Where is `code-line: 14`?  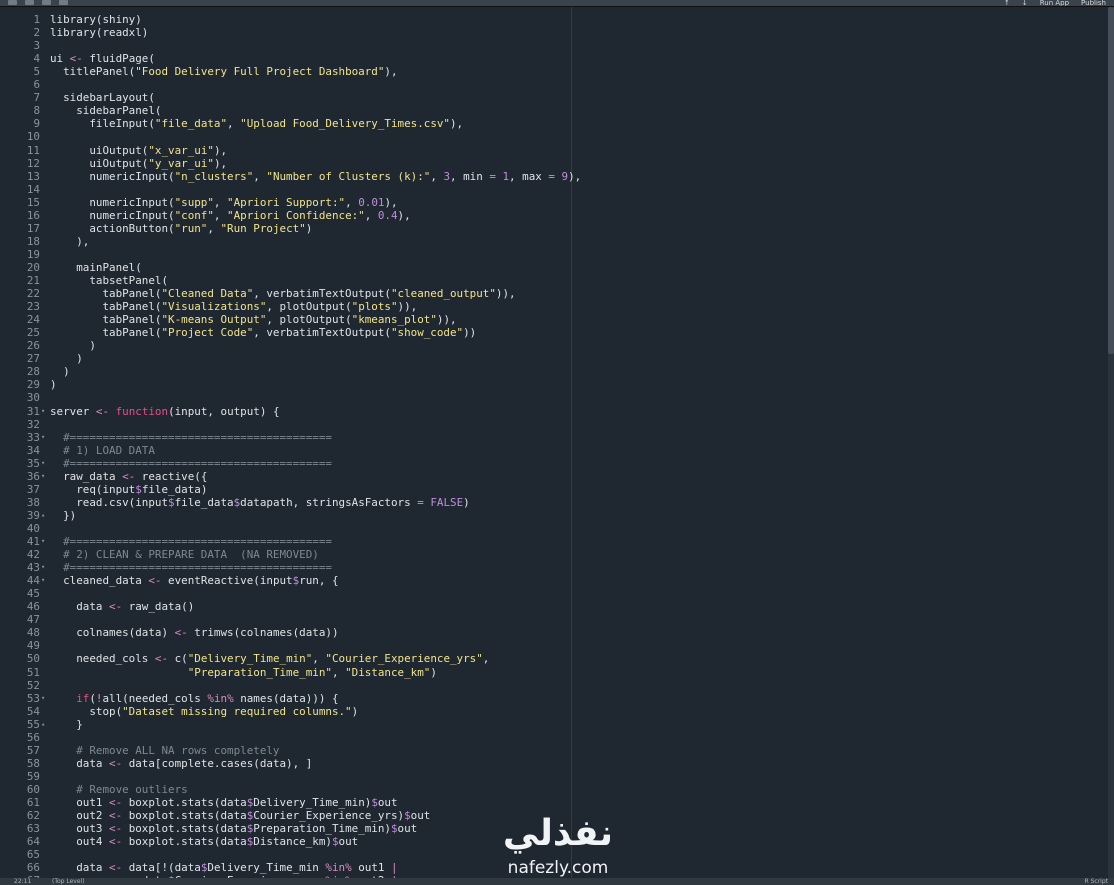 code-line: 14 is located at coordinates (550, 189).